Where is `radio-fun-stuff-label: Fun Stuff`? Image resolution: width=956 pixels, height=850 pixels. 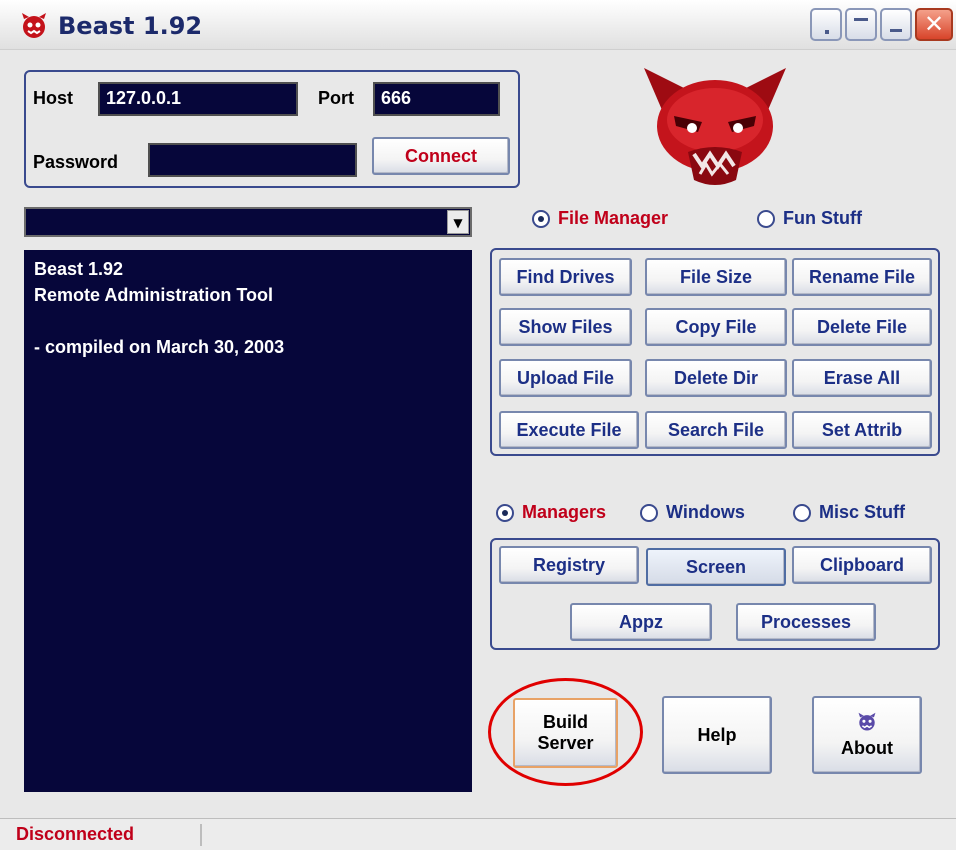
radio-fun-stuff-label: Fun Stuff is located at coordinates (822, 218).